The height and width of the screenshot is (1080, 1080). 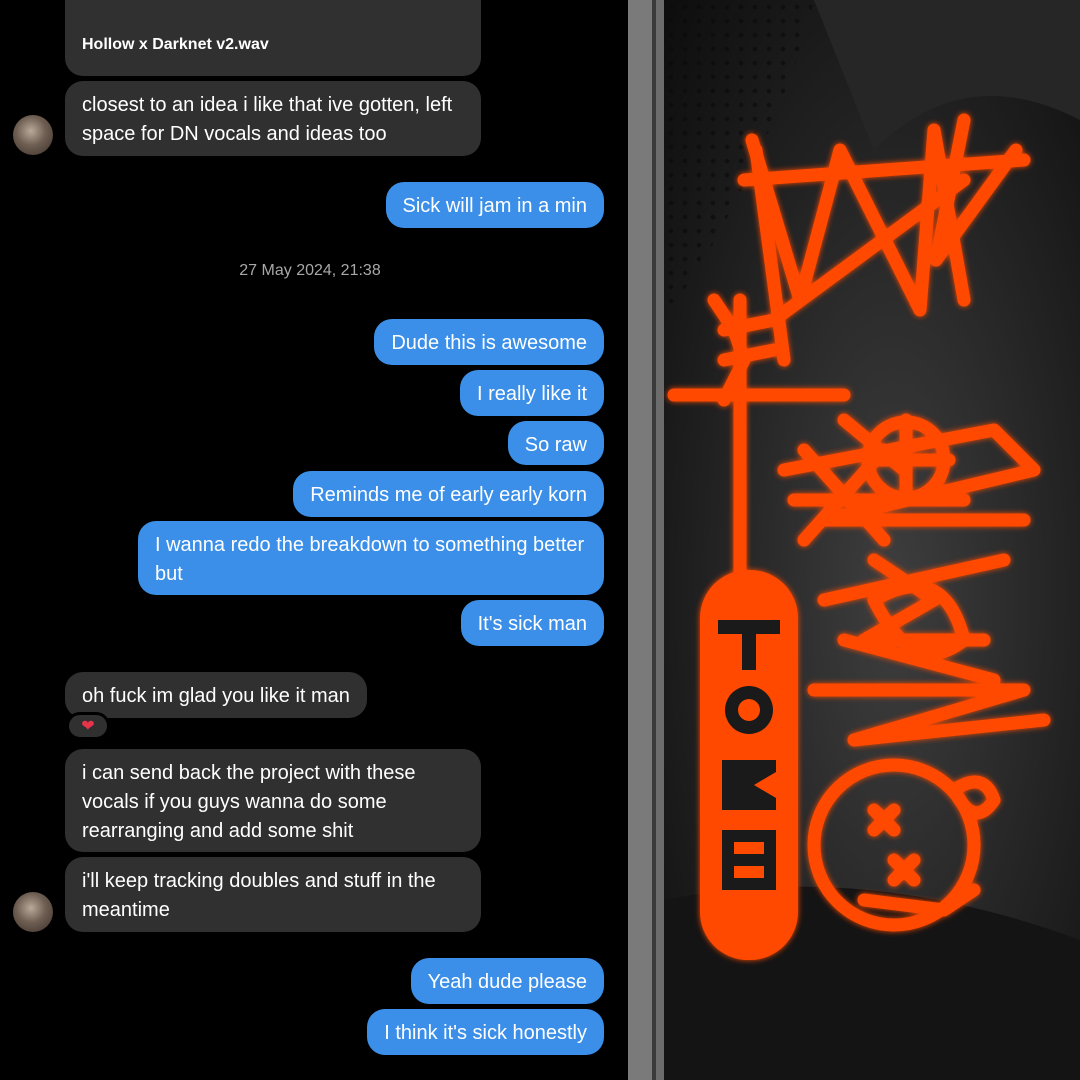 I want to click on file-name: Hollow x Darknet v2.wav, so click(x=175, y=44).